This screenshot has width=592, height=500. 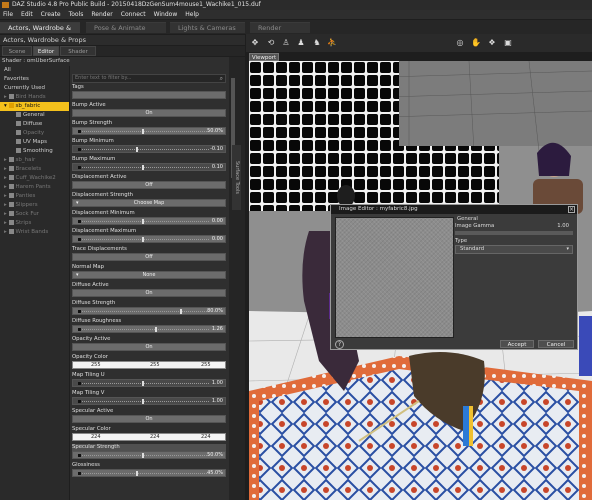 I want to click on render-icon: ▣, so click(x=508, y=43).